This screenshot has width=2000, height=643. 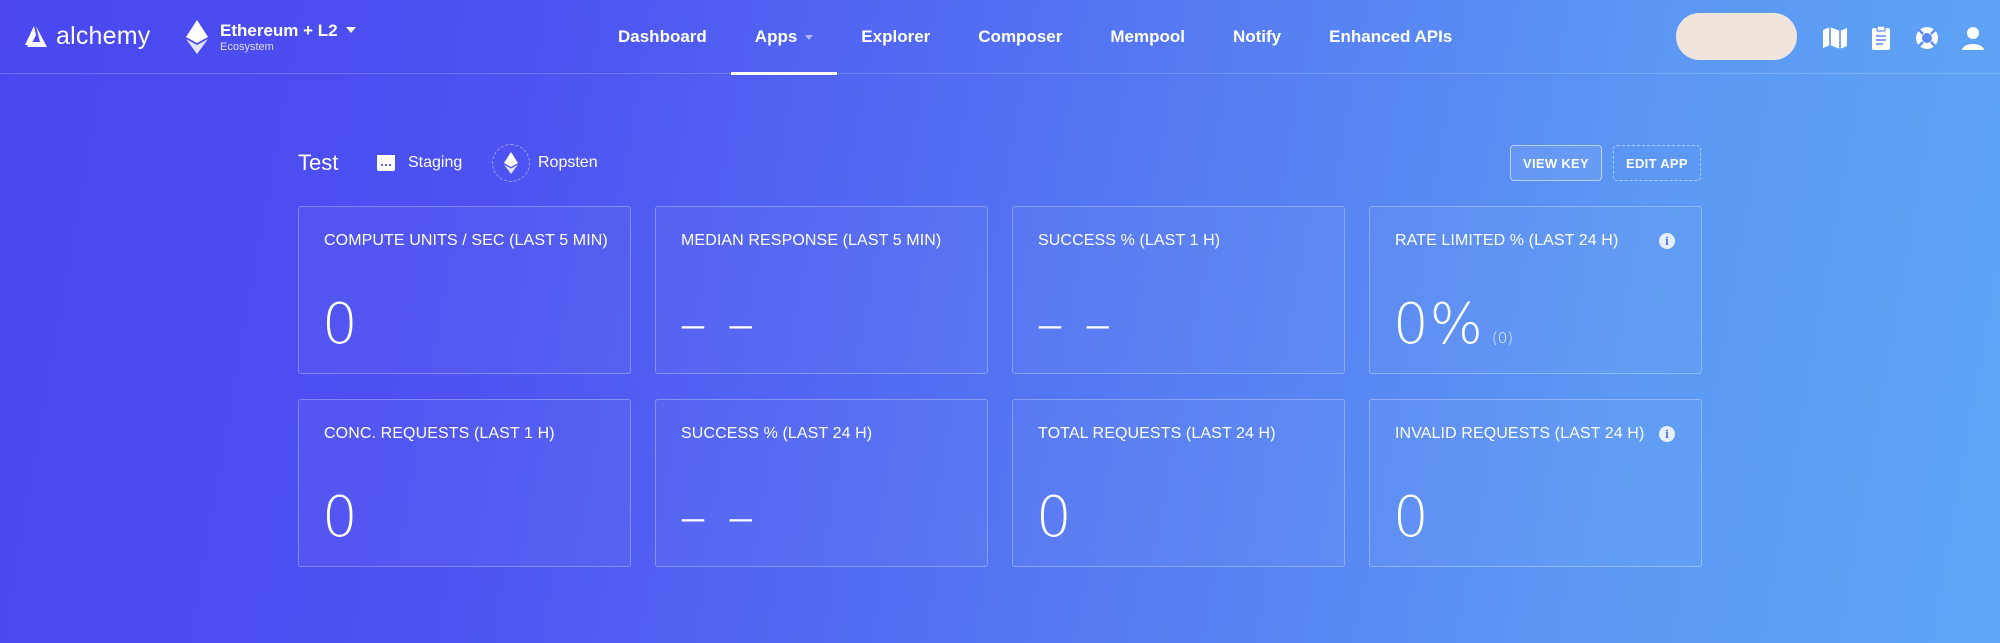 I want to click on nav-explorer: Explorer, so click(x=895, y=37).